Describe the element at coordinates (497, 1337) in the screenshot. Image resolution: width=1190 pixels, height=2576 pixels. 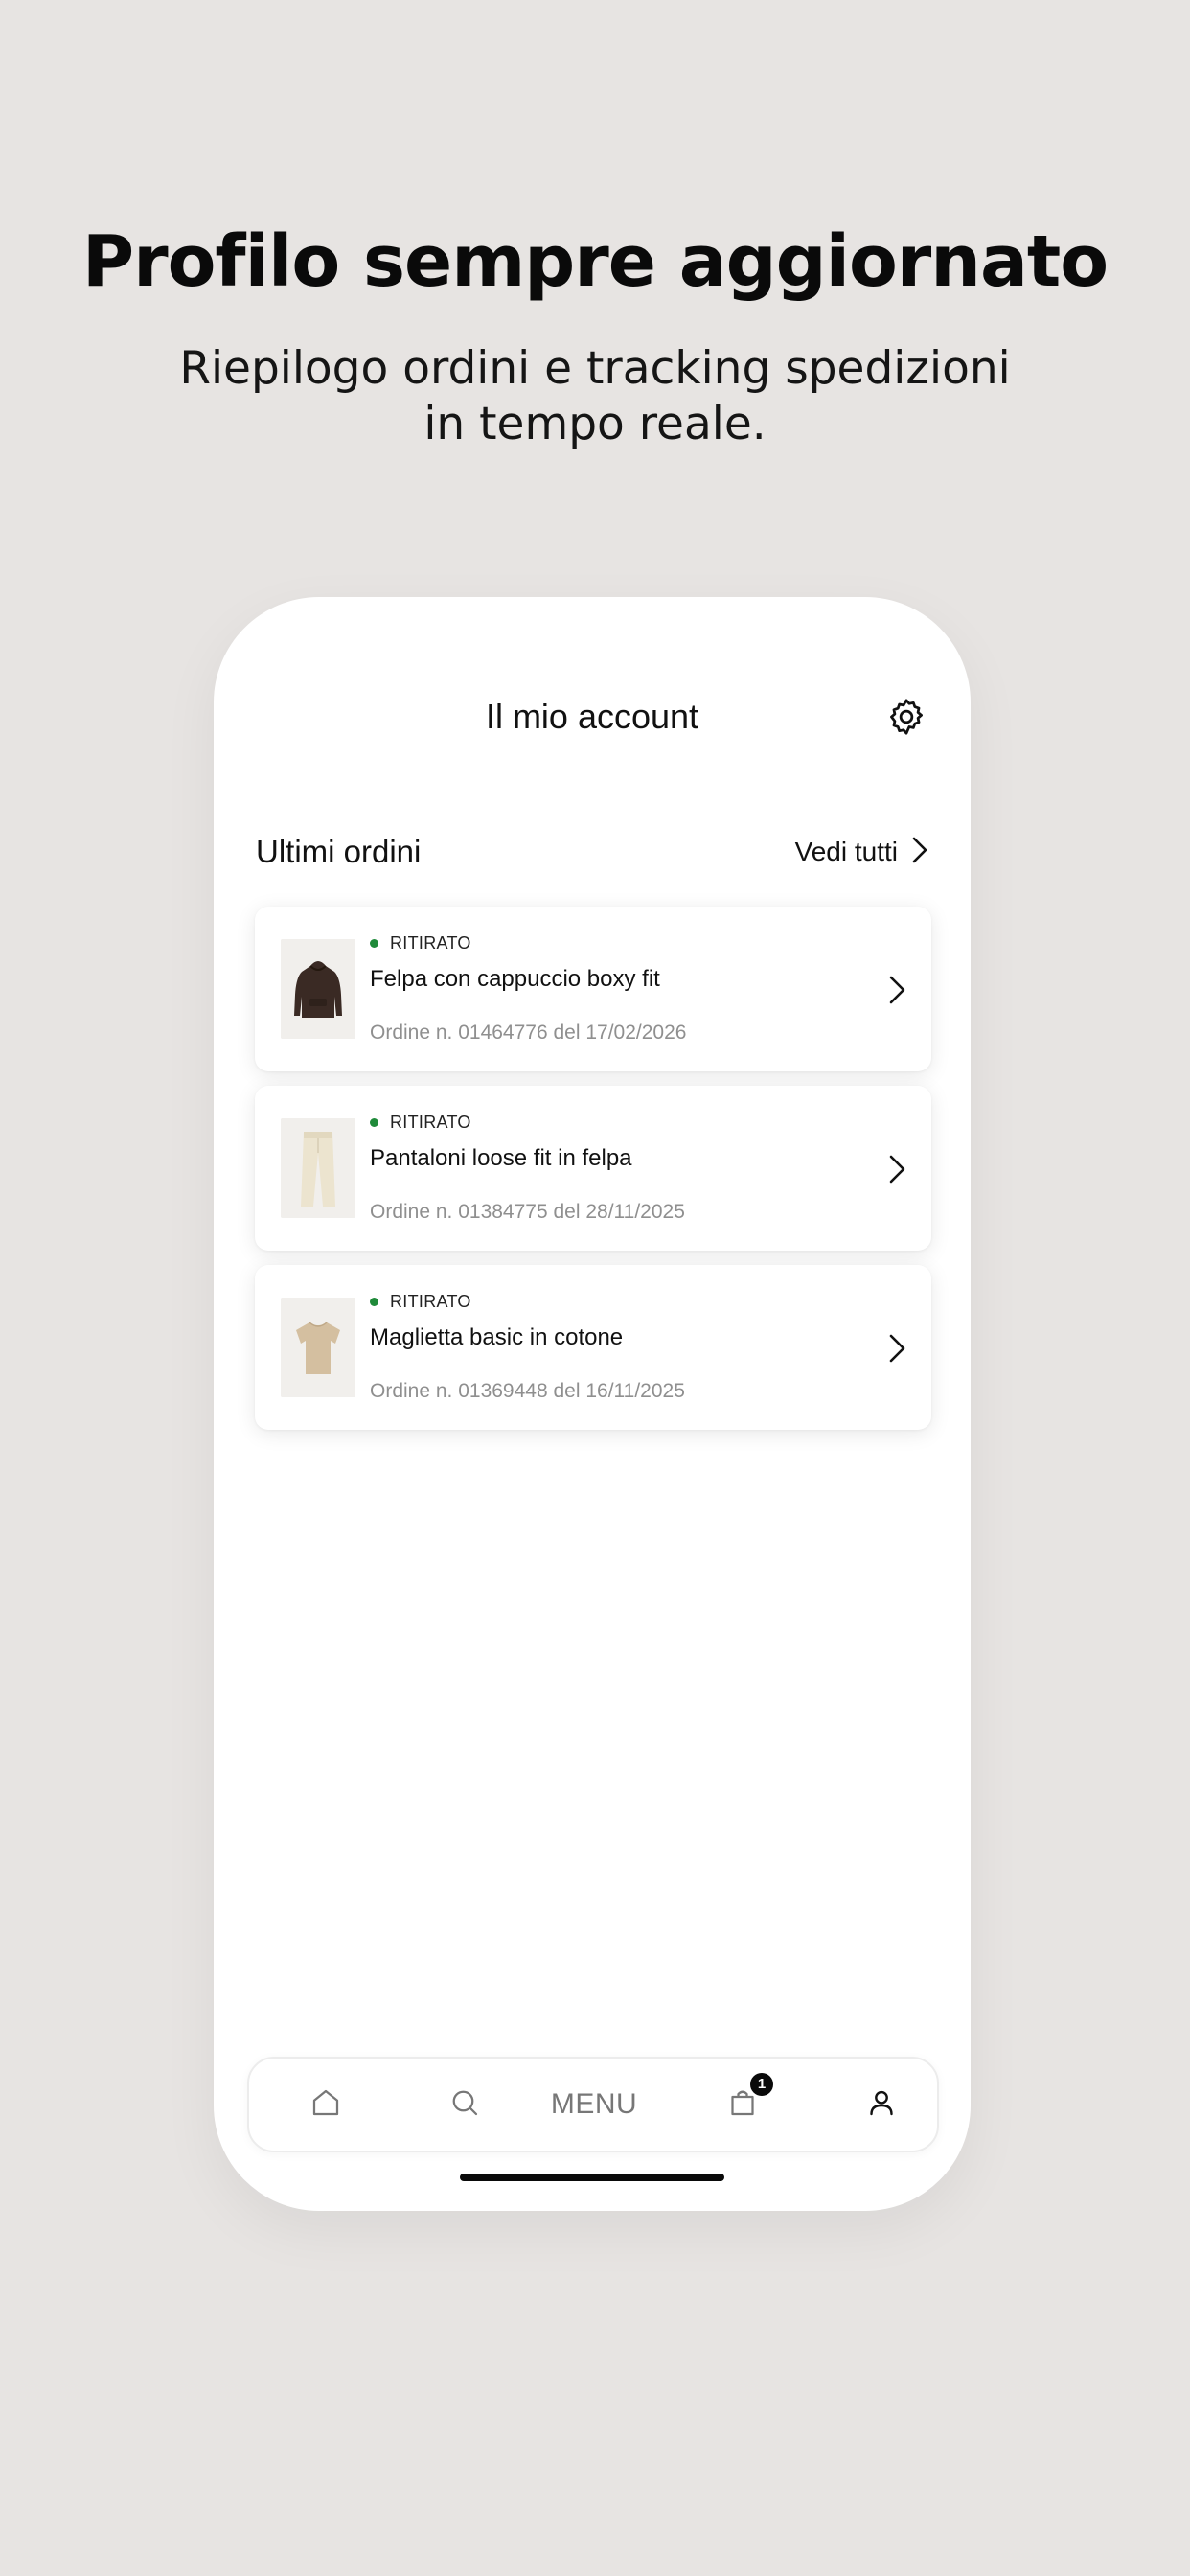
I see `order-product-name: Maglietta basic in cotone` at that location.